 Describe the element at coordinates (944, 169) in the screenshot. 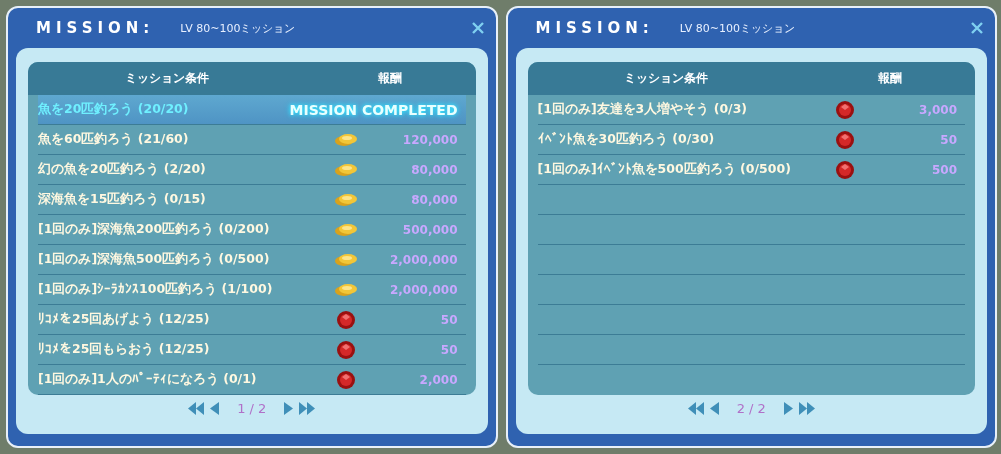

I see `reward-amount: 500` at that location.